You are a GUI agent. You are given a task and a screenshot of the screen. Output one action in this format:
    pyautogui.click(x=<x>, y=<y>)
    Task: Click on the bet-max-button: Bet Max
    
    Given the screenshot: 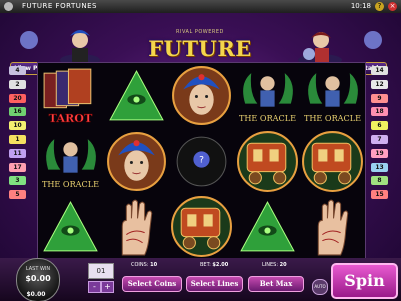 What is the action you would take?
    pyautogui.click(x=276, y=284)
    